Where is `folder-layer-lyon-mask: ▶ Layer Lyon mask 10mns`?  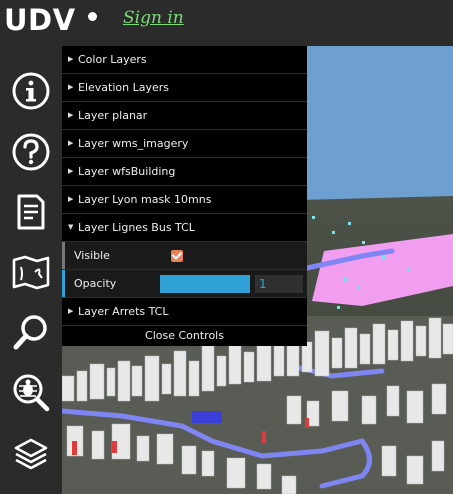 folder-layer-lyon-mask: ▶ Layer Lyon mask 10mns is located at coordinates (184, 200).